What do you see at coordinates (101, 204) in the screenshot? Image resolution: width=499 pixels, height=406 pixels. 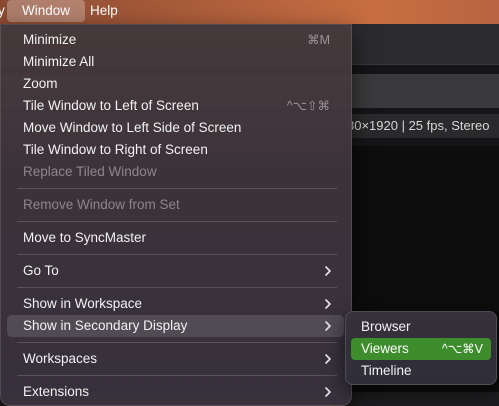 I see `menu-item-label: Remove Window from Set` at bounding box center [101, 204].